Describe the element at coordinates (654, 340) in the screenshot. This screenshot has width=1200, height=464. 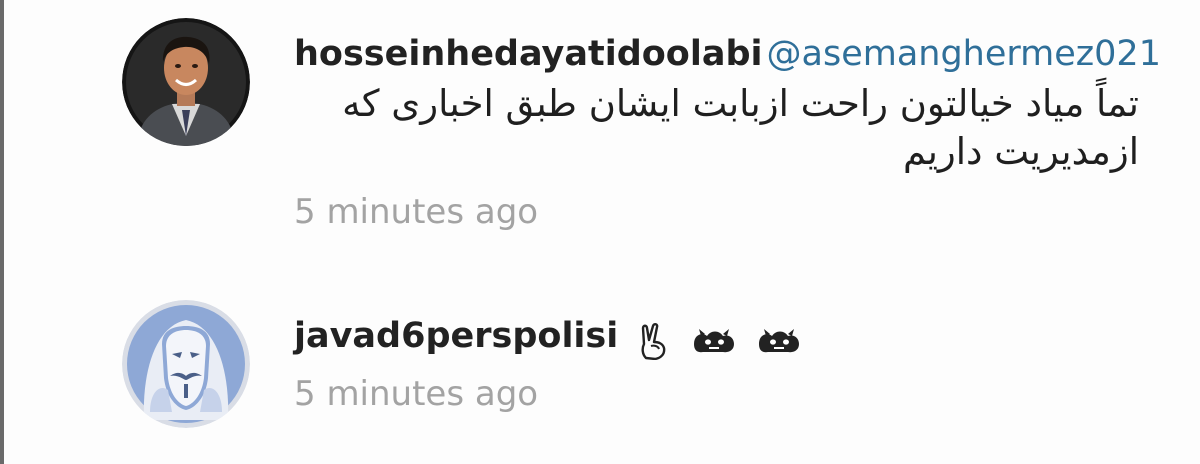
I see `victory-hand-icon` at that location.